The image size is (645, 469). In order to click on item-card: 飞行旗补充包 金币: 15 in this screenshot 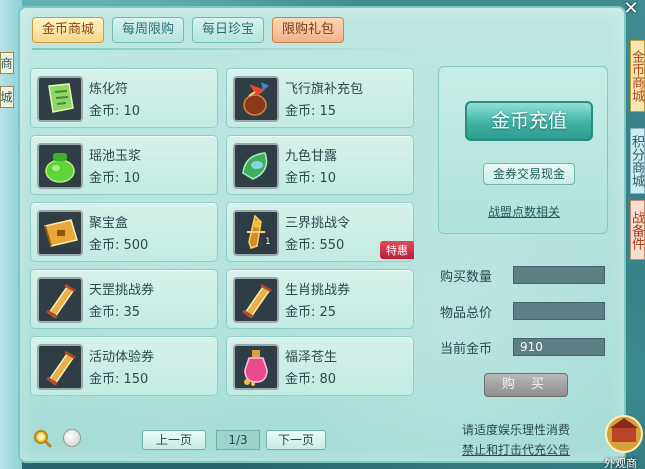, I will do `click(320, 98)`.